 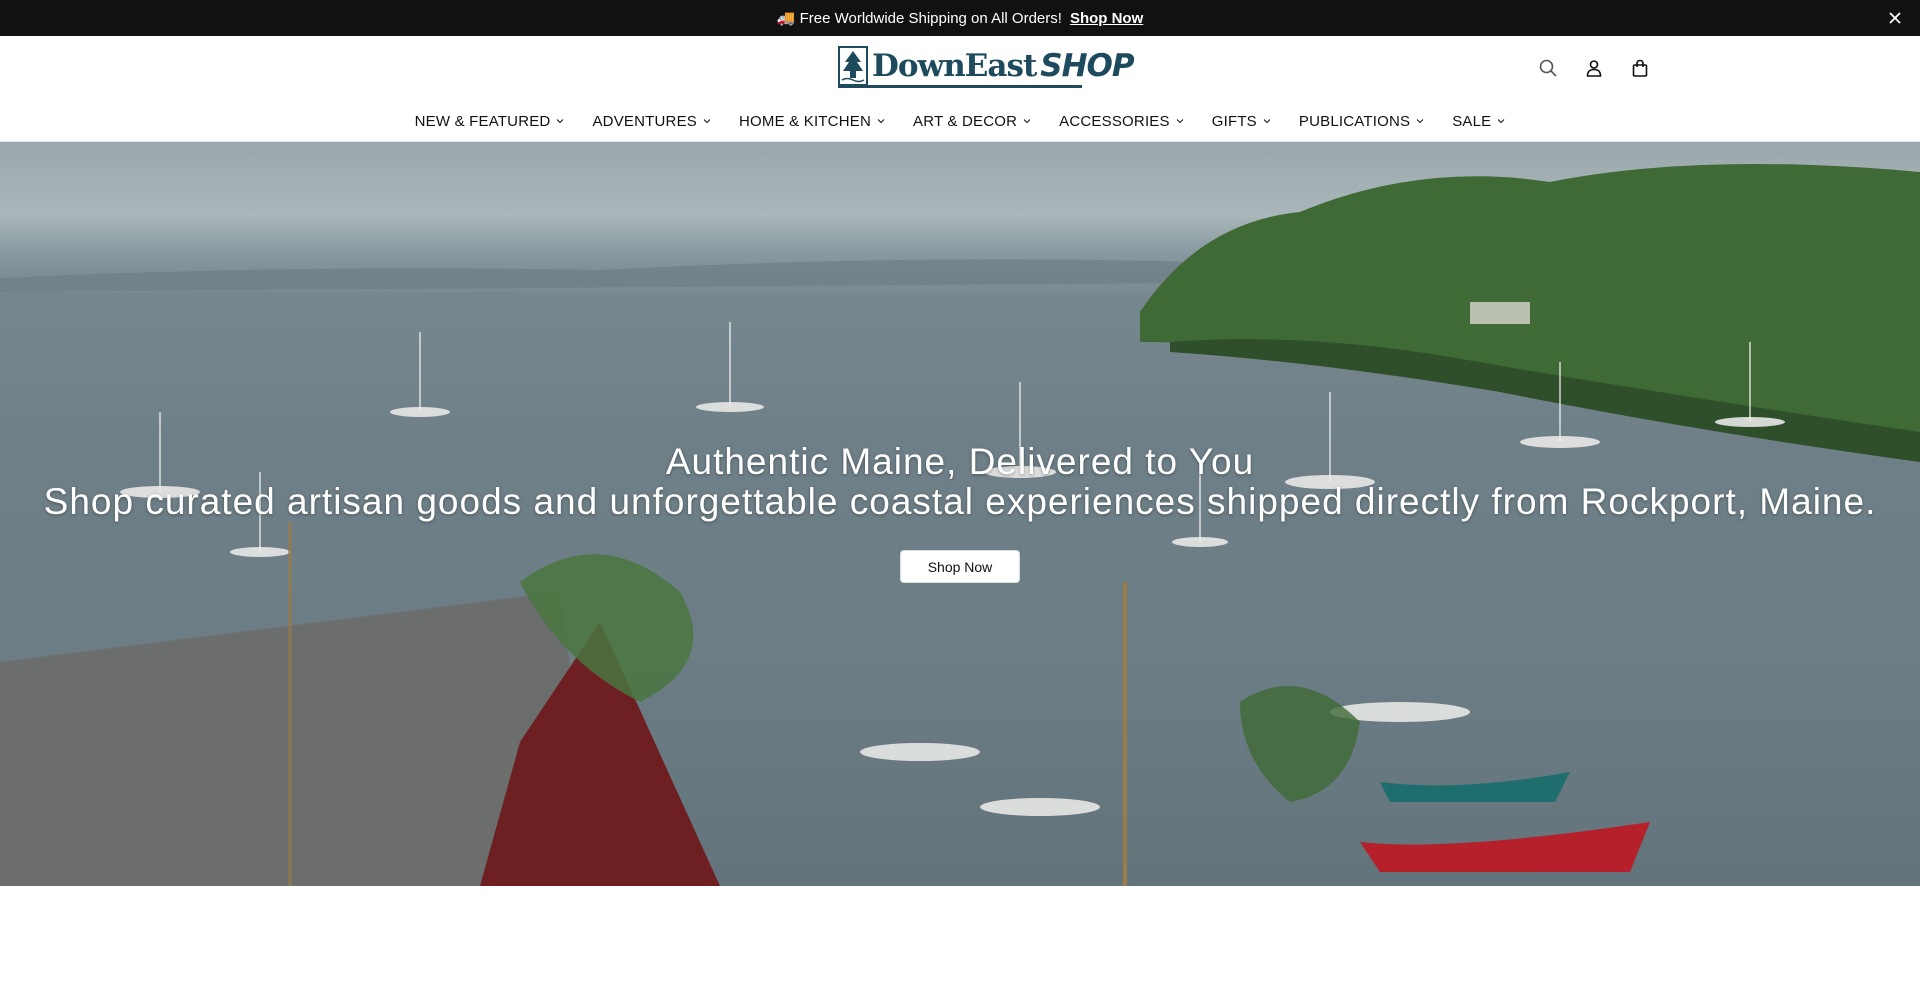 I want to click on nav-item-publications: PUBLICATIONS, so click(x=1361, y=121).